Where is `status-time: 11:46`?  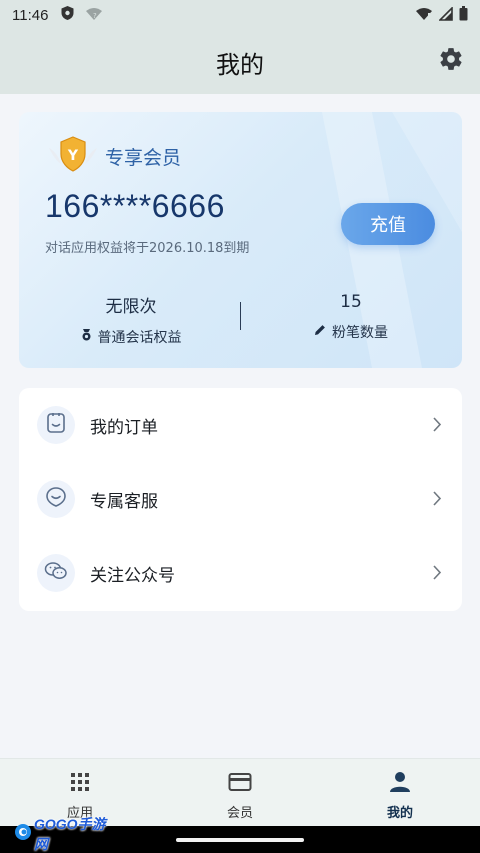
status-time: 11:46 is located at coordinates (30, 15).